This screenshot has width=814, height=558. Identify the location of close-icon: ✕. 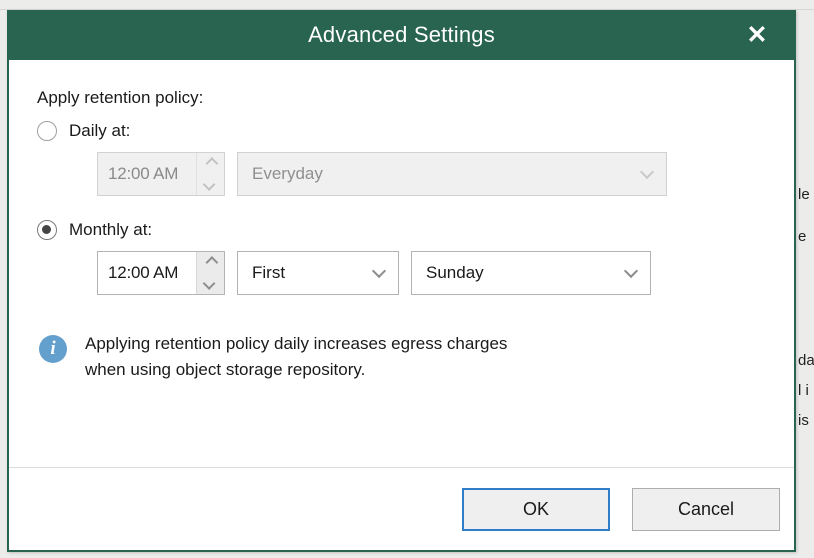
(757, 35).